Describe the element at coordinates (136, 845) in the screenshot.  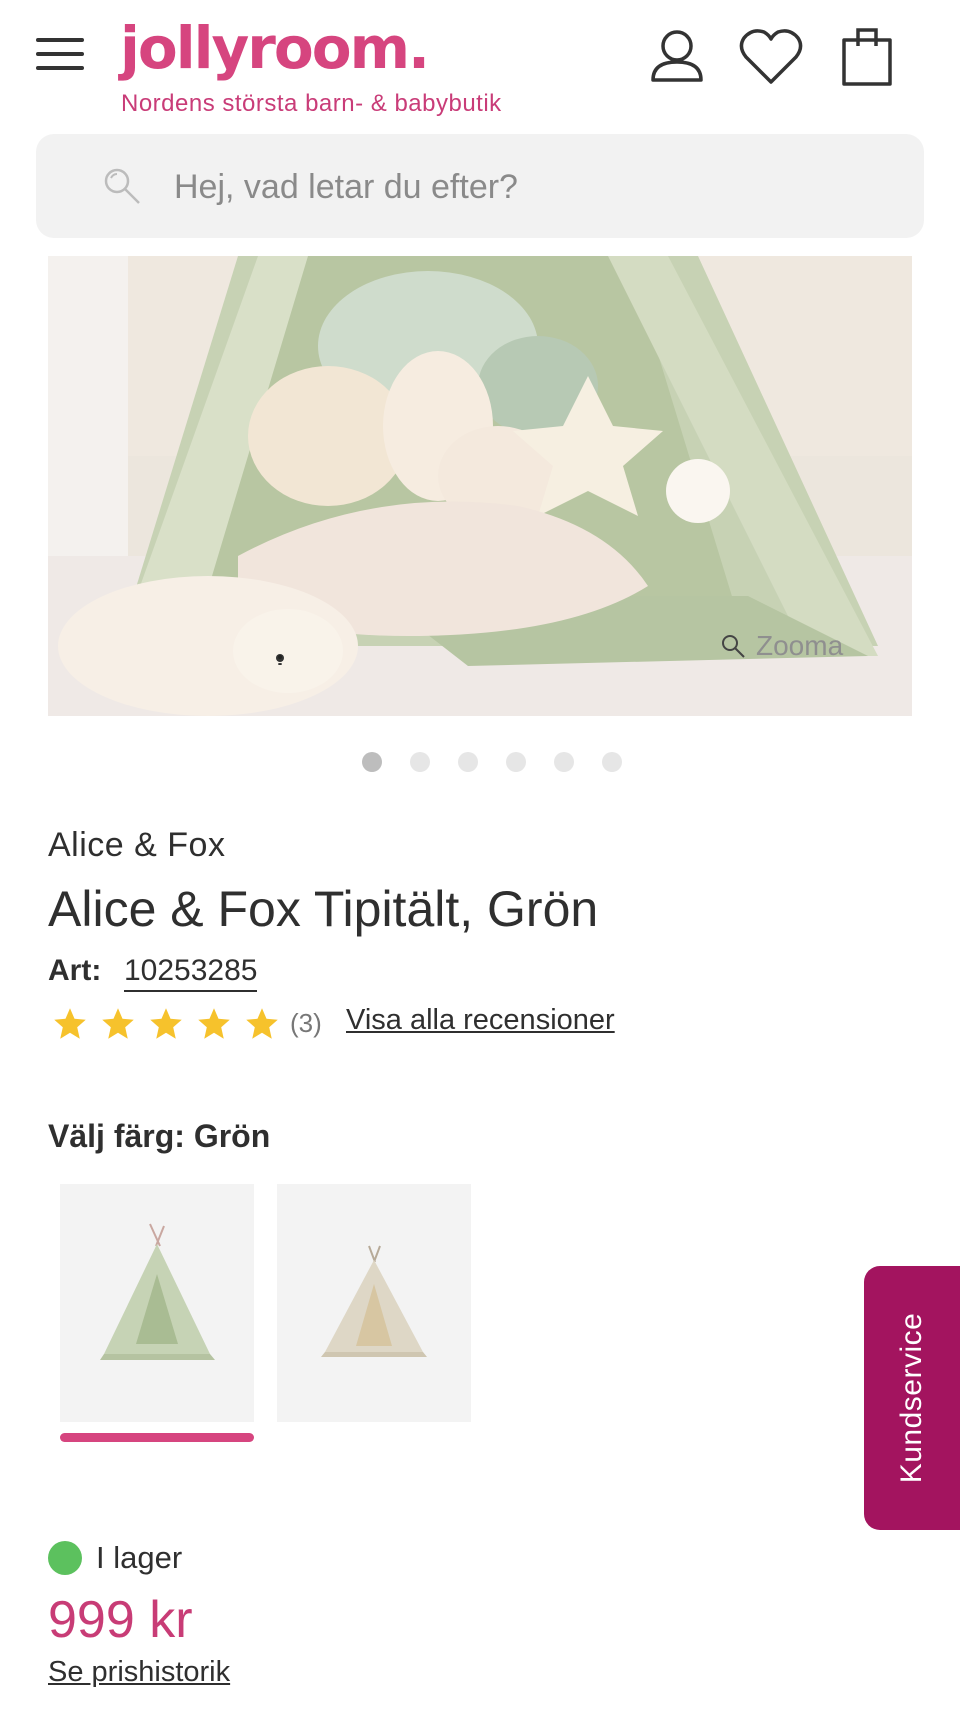
I see `brand-name: Alice & Fox` at that location.